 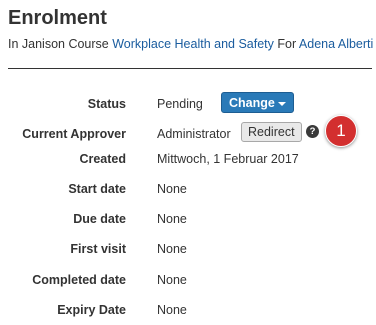 What do you see at coordinates (172, 280) in the screenshot?
I see `completed-date-value: None` at bounding box center [172, 280].